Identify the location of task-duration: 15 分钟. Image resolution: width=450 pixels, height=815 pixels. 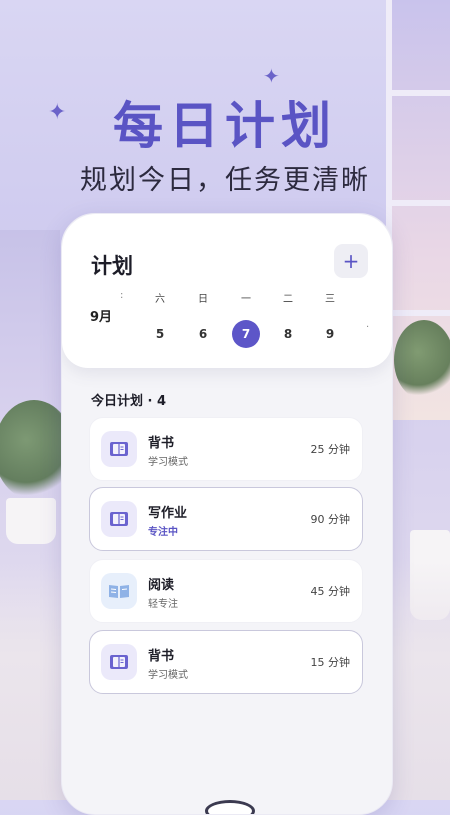
(330, 662).